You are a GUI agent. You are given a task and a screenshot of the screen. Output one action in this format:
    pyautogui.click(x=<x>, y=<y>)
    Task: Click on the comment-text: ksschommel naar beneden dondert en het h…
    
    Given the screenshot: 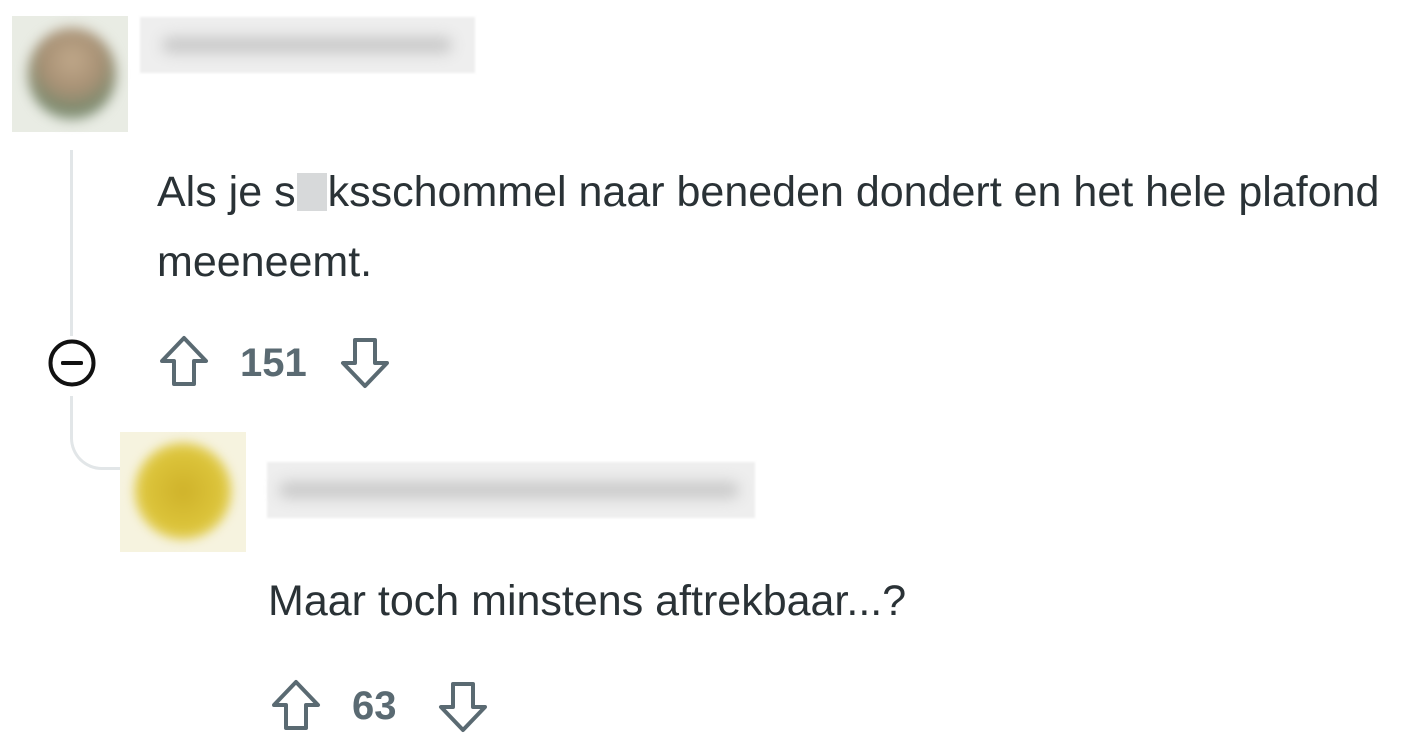 What is the action you would take?
    pyautogui.click(x=768, y=227)
    